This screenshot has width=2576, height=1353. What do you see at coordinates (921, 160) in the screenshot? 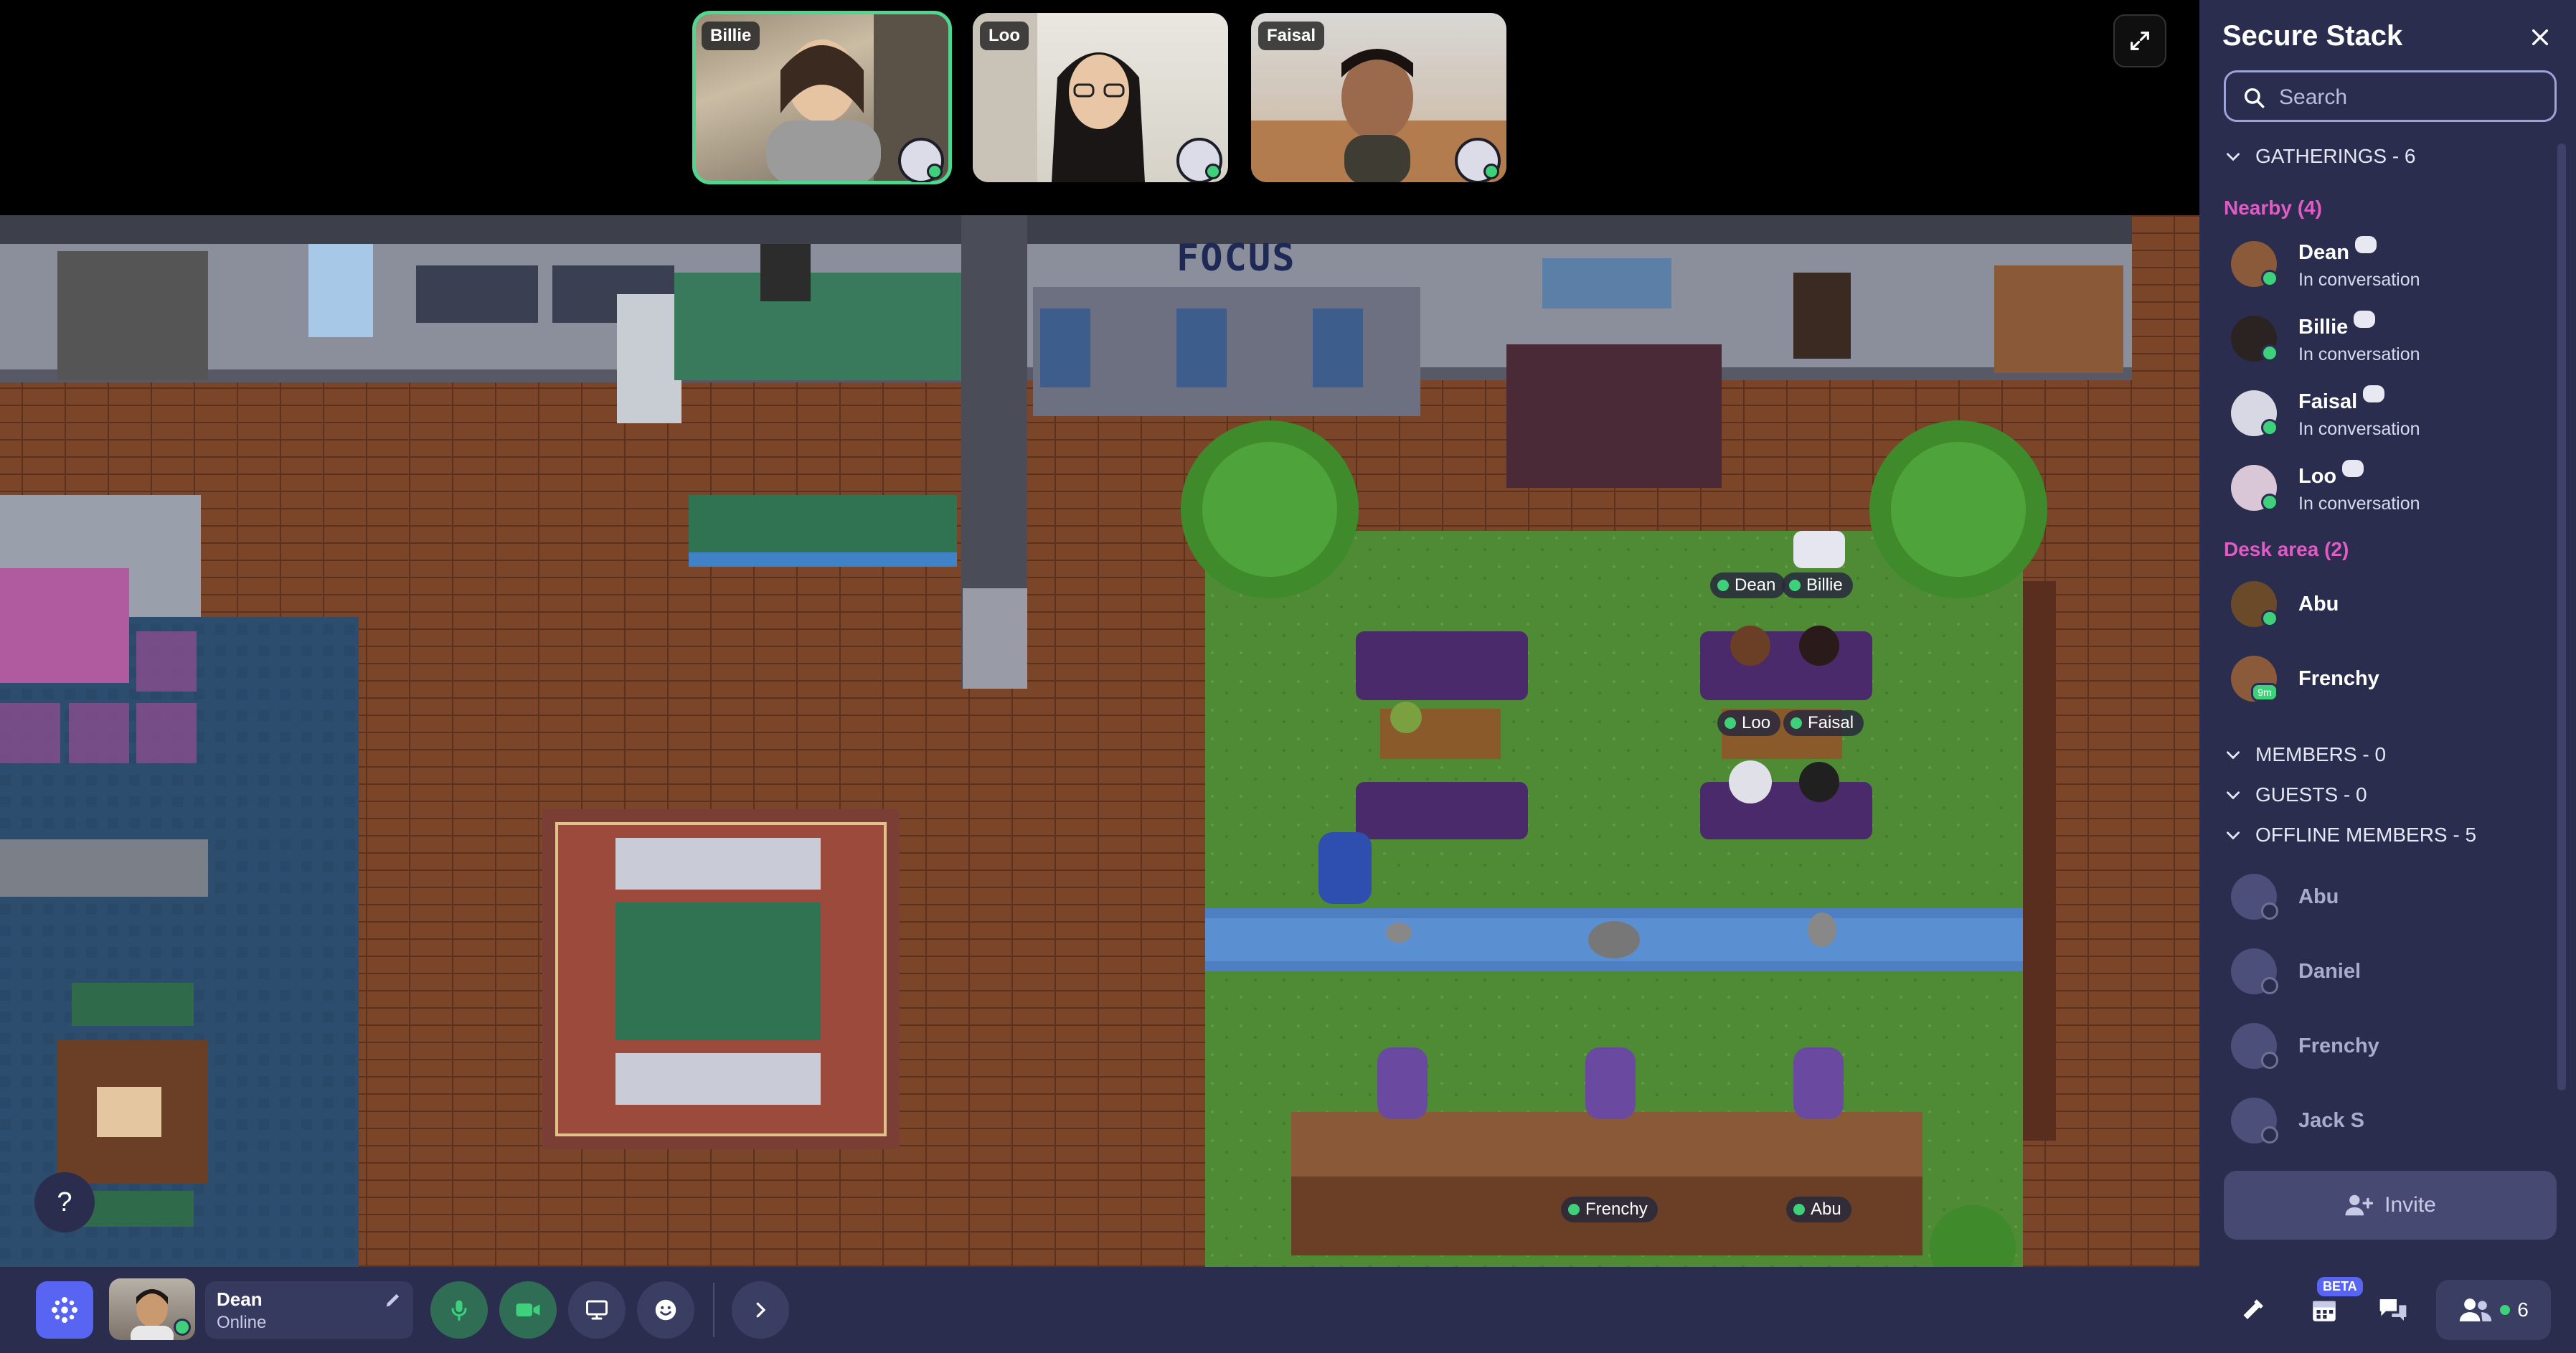
I see `avatar-billie` at bounding box center [921, 160].